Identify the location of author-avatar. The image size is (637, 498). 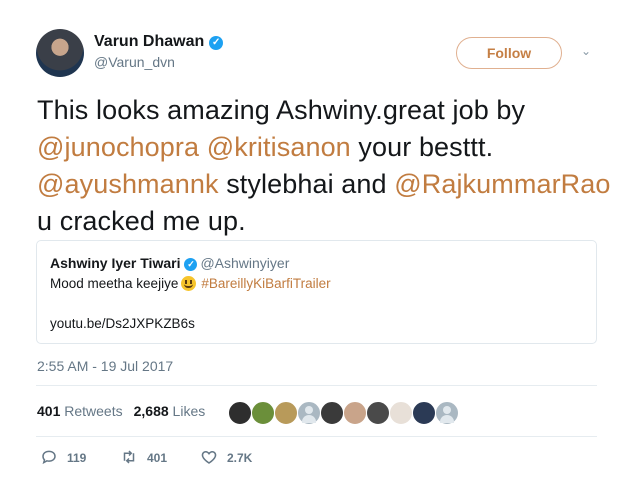
(60, 53).